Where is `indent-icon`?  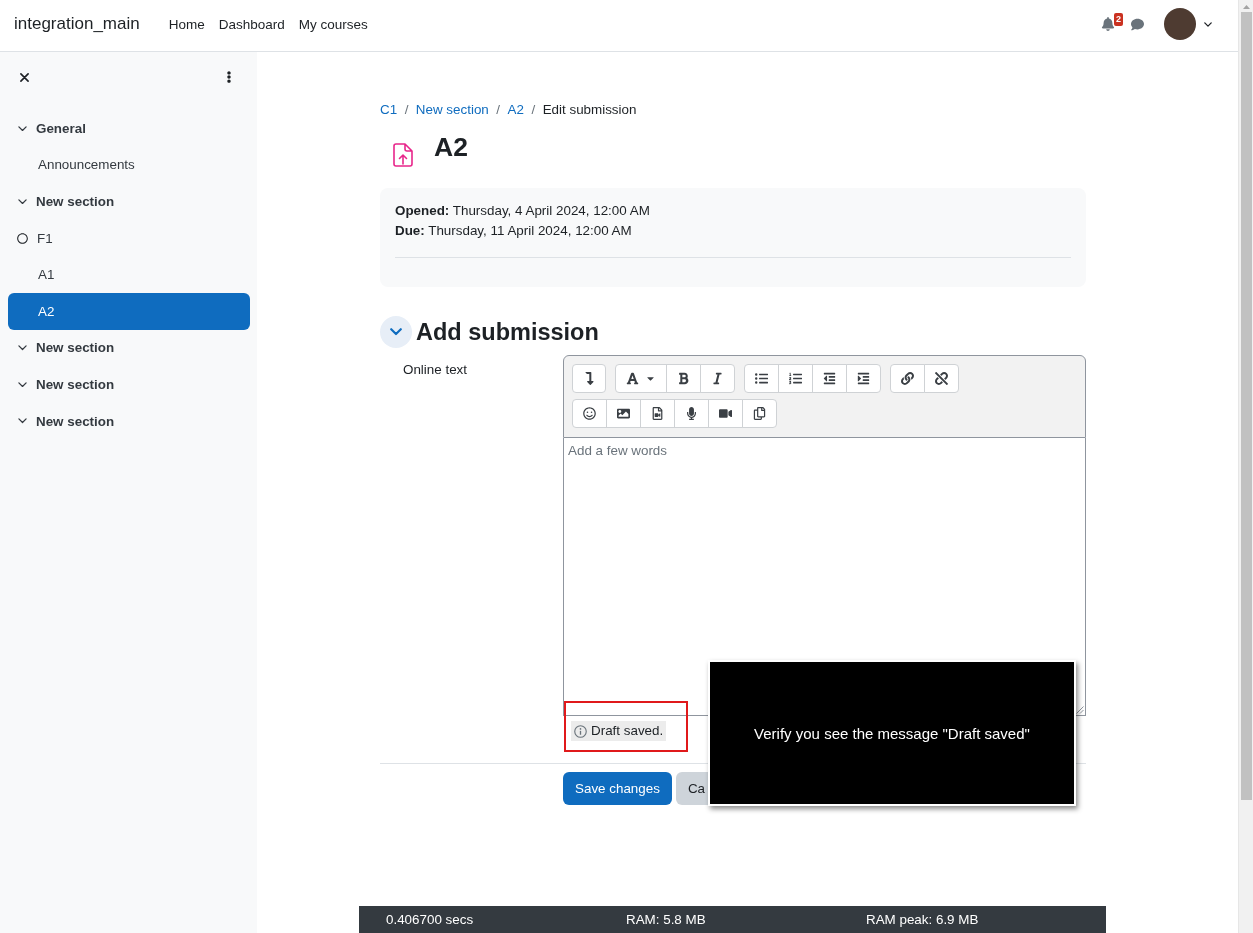
indent-icon is located at coordinates (863, 378).